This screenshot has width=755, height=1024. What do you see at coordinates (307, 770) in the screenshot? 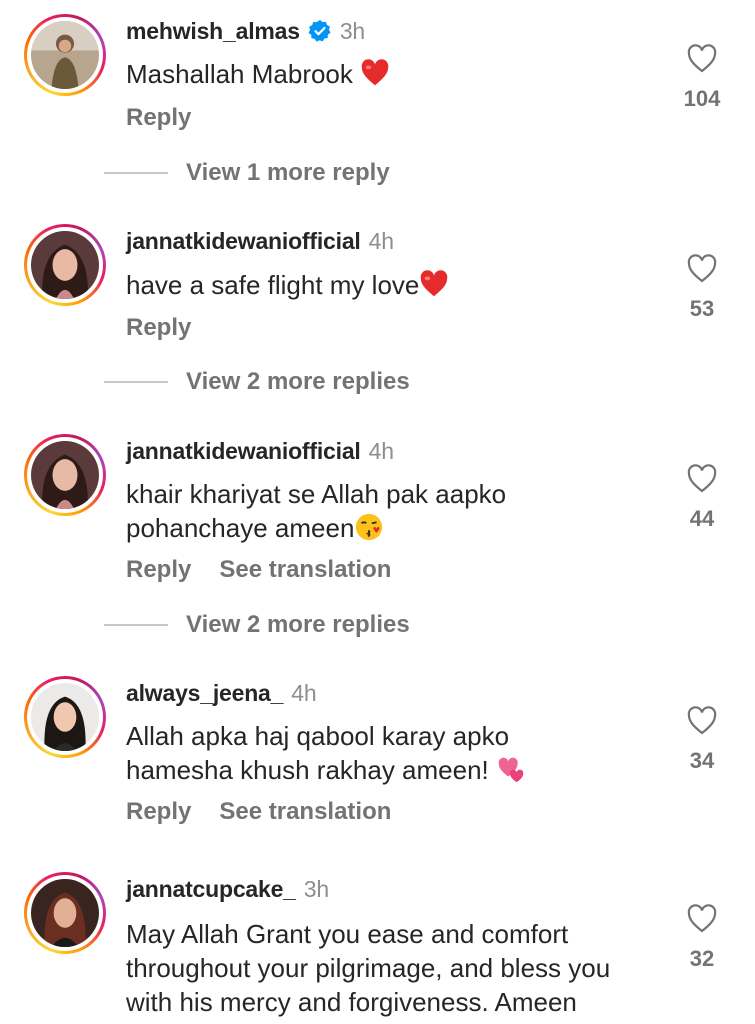
I see `comment-text-line: hamesha khush rakhay ameen!` at bounding box center [307, 770].